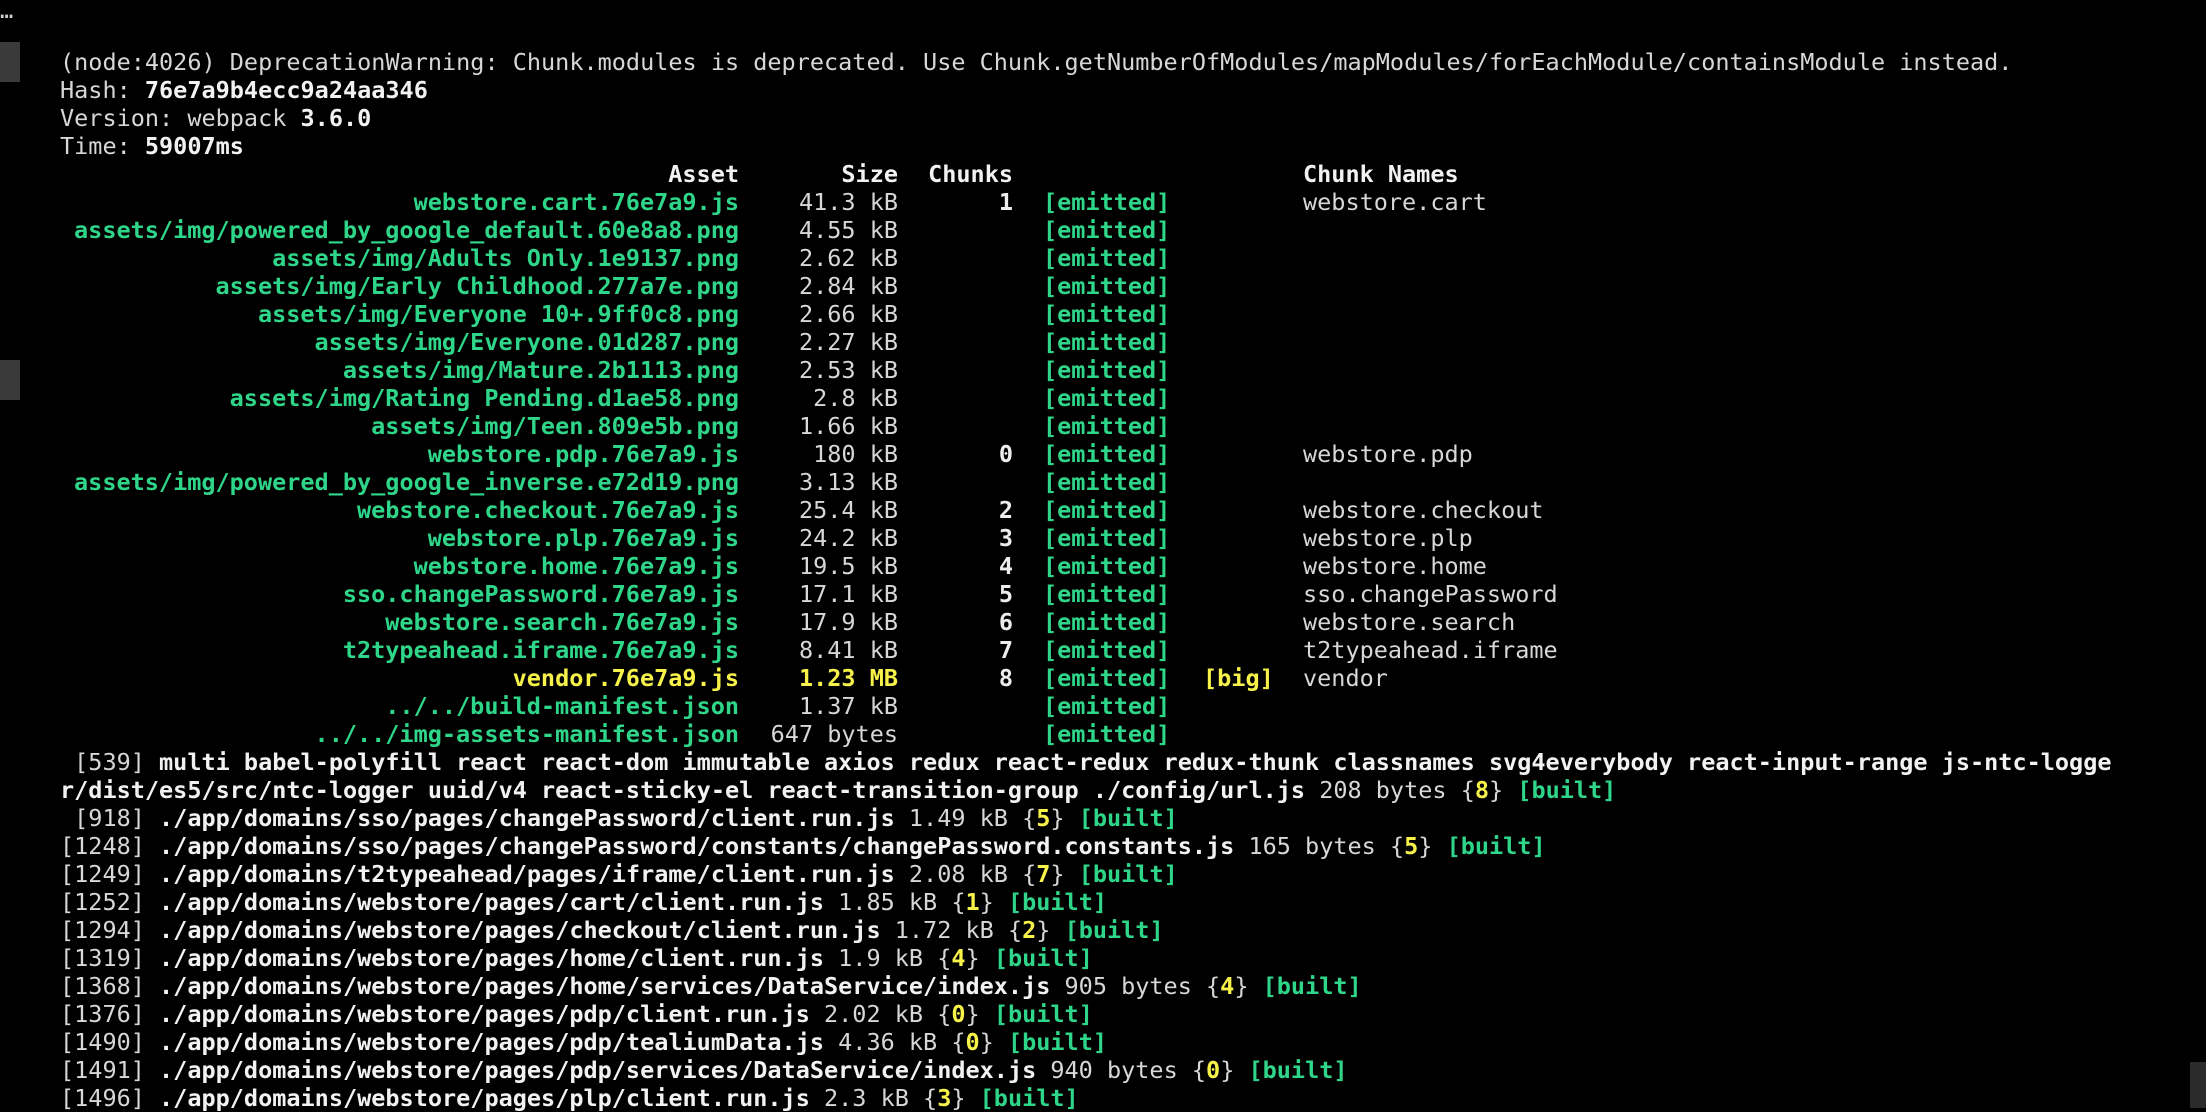 The width and height of the screenshot is (2206, 1112). What do you see at coordinates (1005, 594) in the screenshot?
I see `asset-chunk: 5` at bounding box center [1005, 594].